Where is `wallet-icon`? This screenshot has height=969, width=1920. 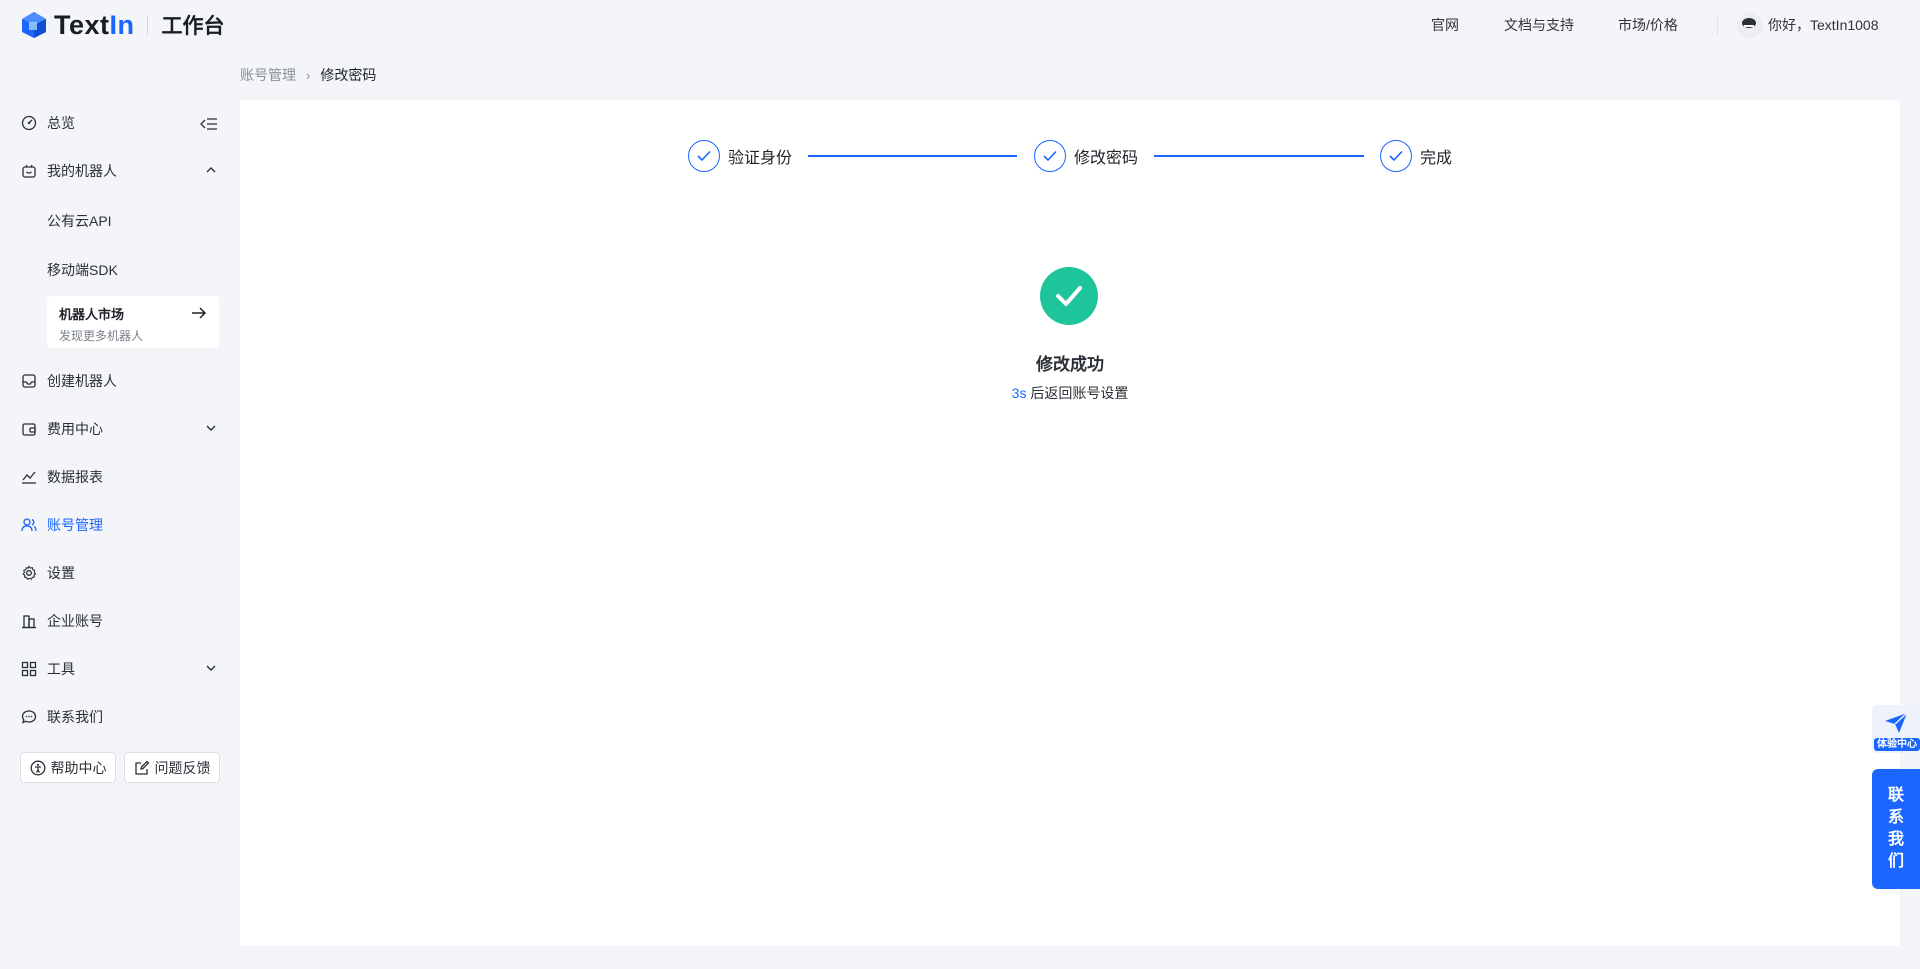
wallet-icon is located at coordinates (29, 429).